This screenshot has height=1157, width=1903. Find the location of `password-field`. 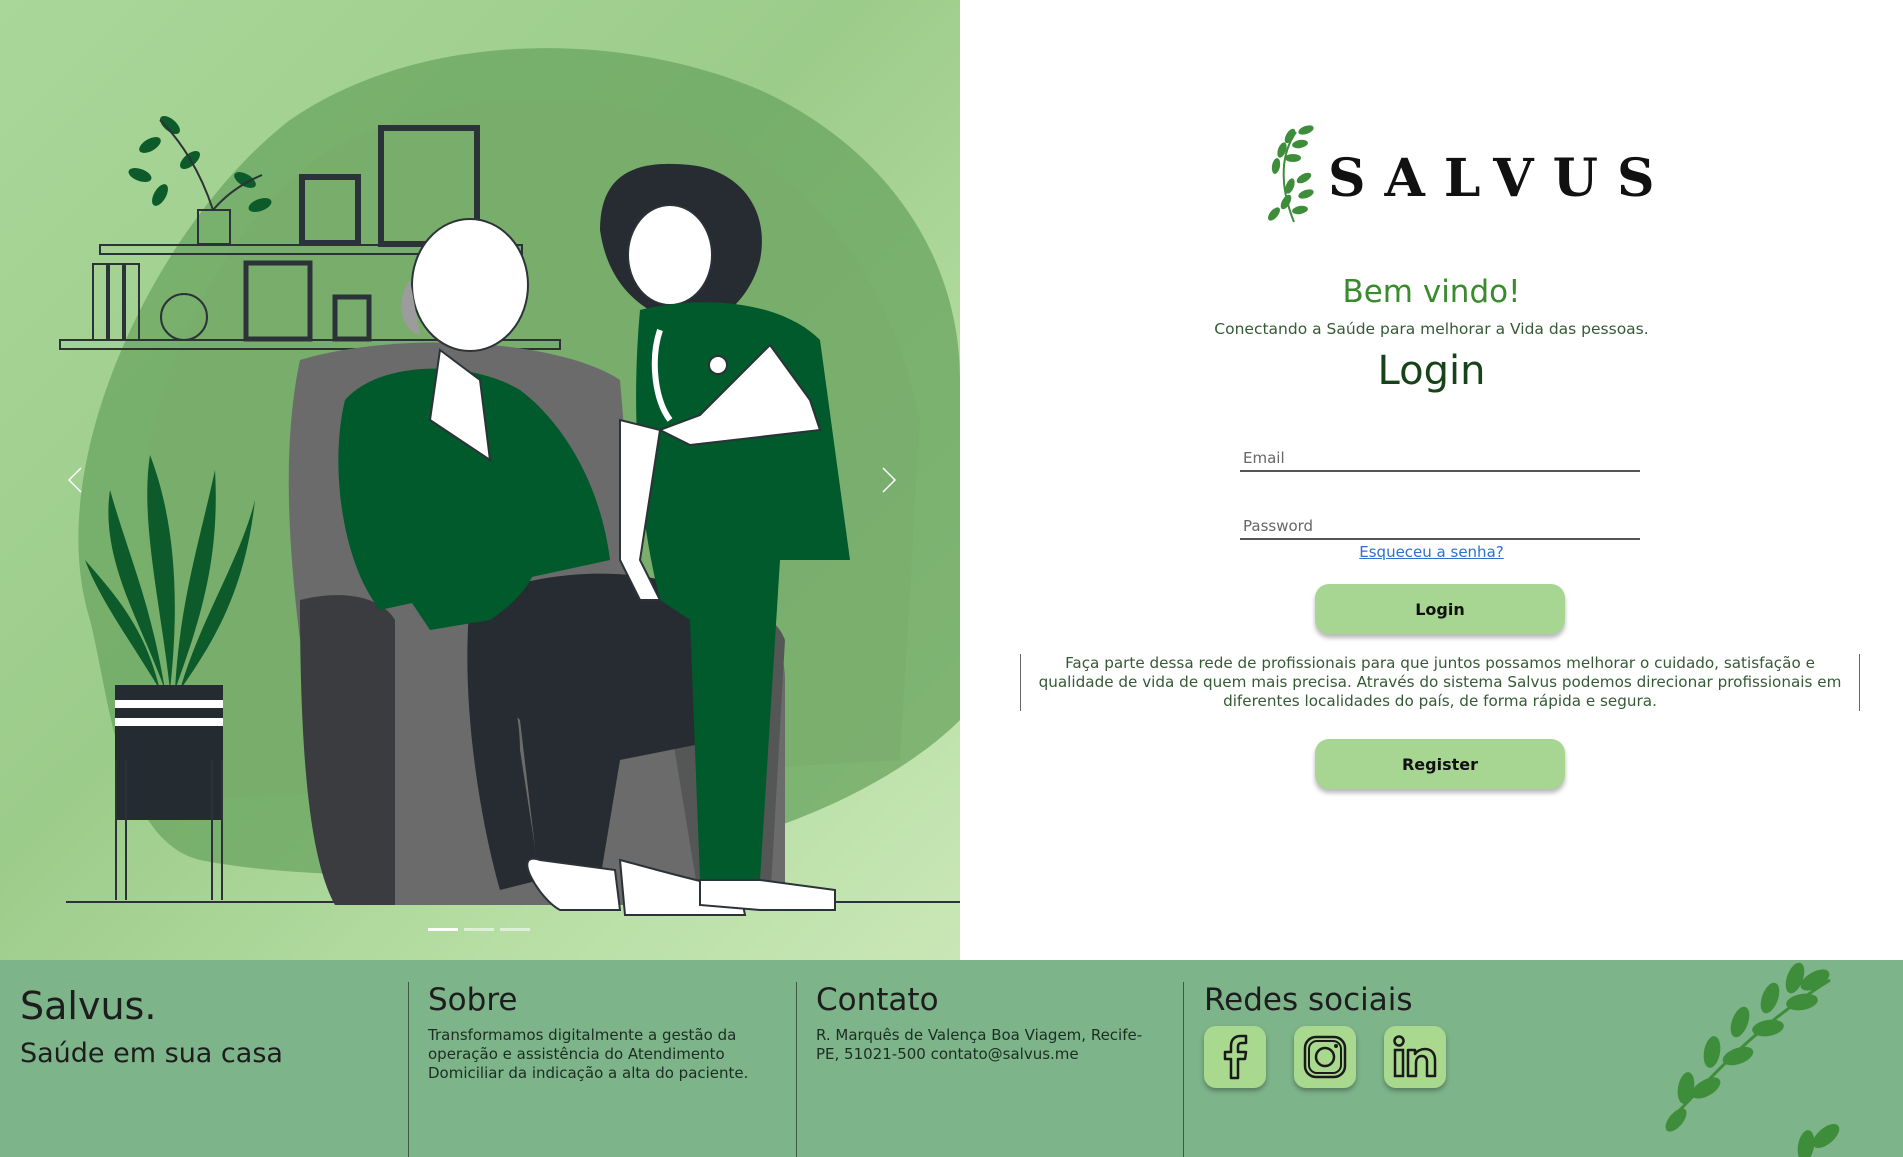

password-field is located at coordinates (1440, 526).